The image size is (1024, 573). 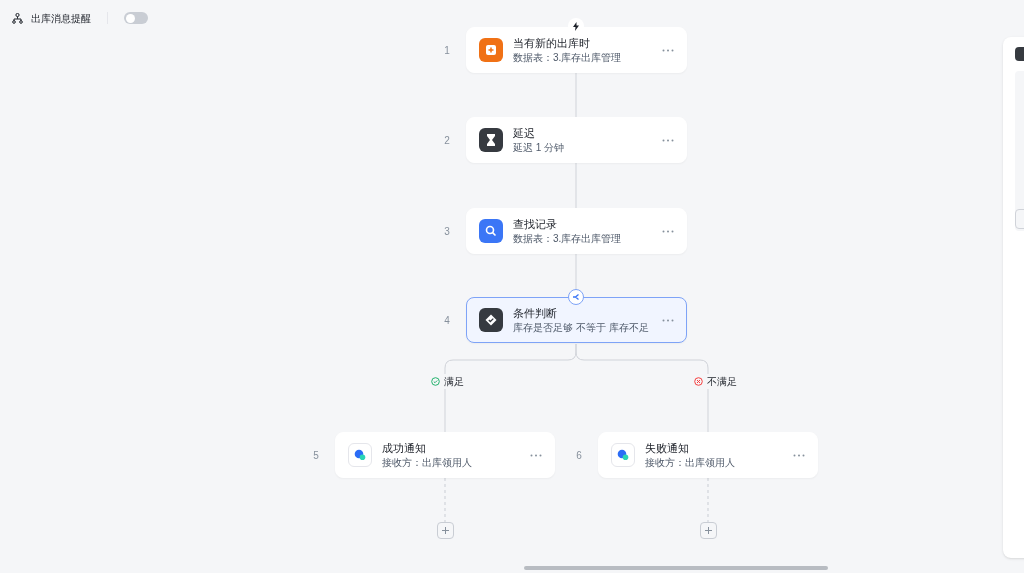 What do you see at coordinates (447, 320) in the screenshot?
I see `step-number: 4` at bounding box center [447, 320].